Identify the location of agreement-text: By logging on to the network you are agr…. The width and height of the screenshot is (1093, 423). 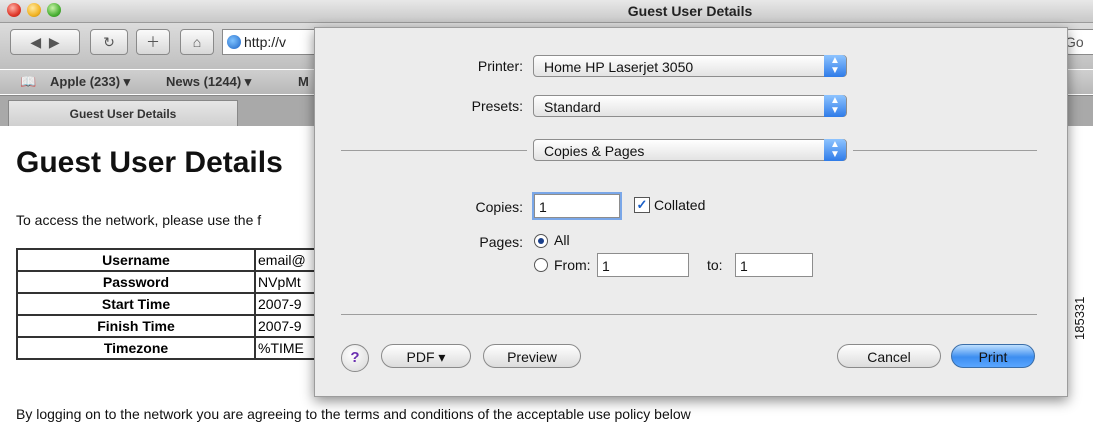
(353, 414).